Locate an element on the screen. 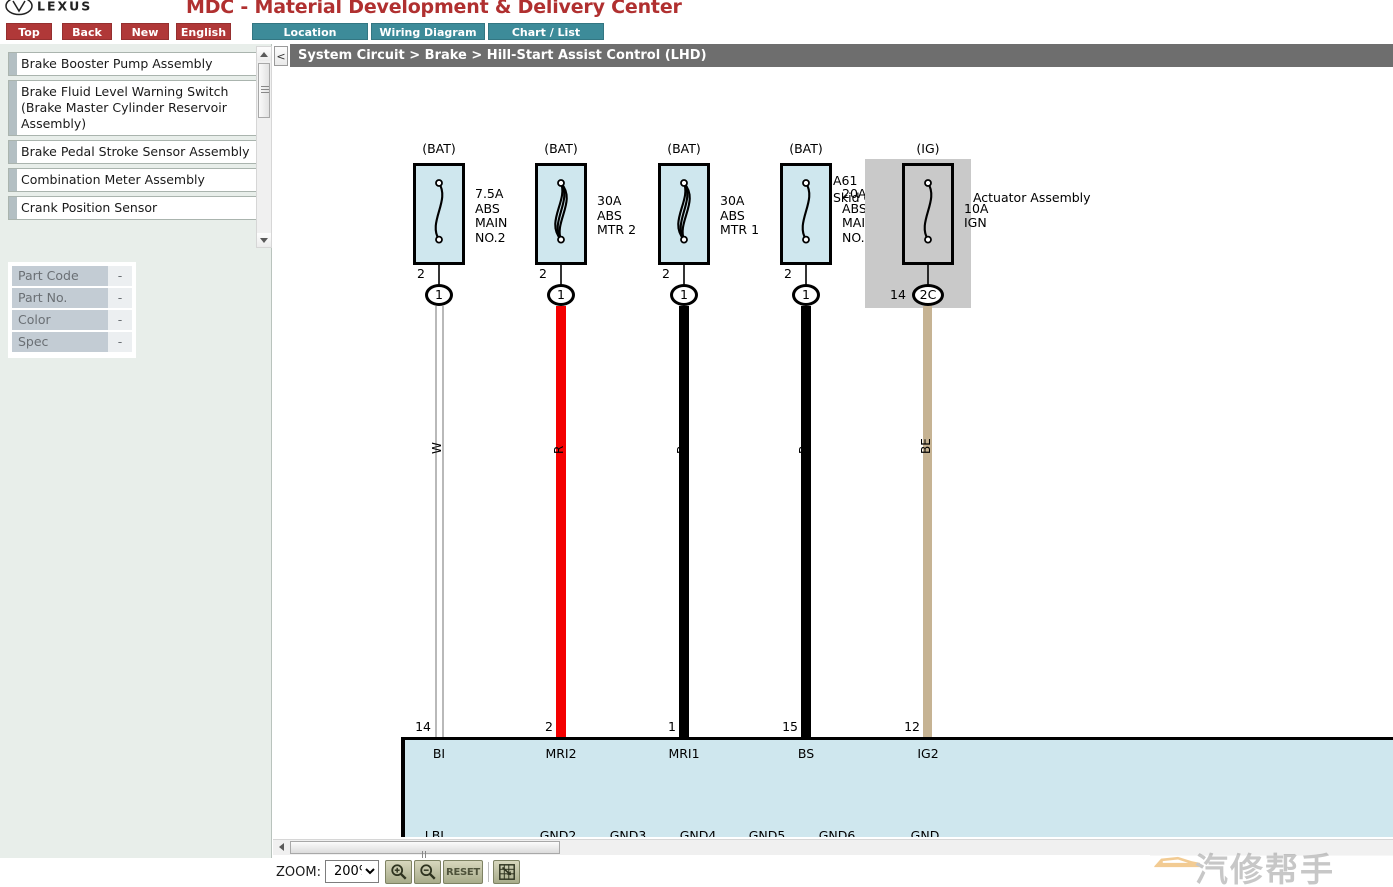  fuse-rating-line: MTR 1 is located at coordinates (740, 230).